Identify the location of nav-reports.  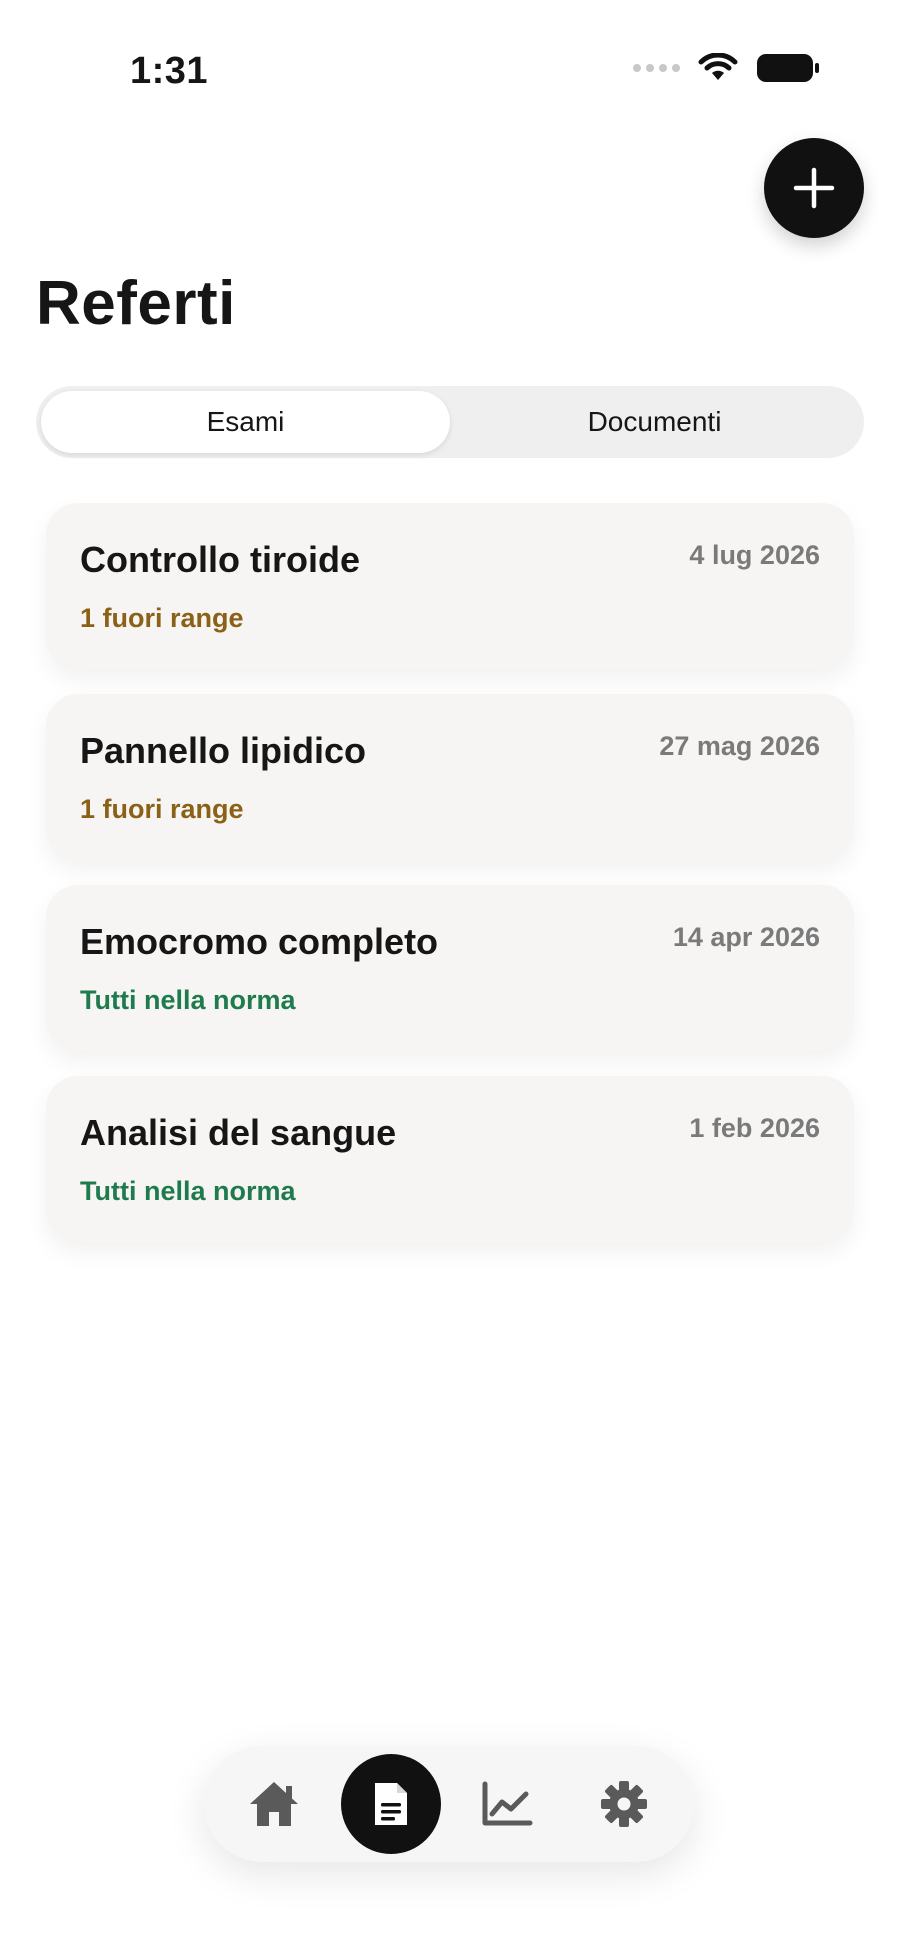
(390, 1804).